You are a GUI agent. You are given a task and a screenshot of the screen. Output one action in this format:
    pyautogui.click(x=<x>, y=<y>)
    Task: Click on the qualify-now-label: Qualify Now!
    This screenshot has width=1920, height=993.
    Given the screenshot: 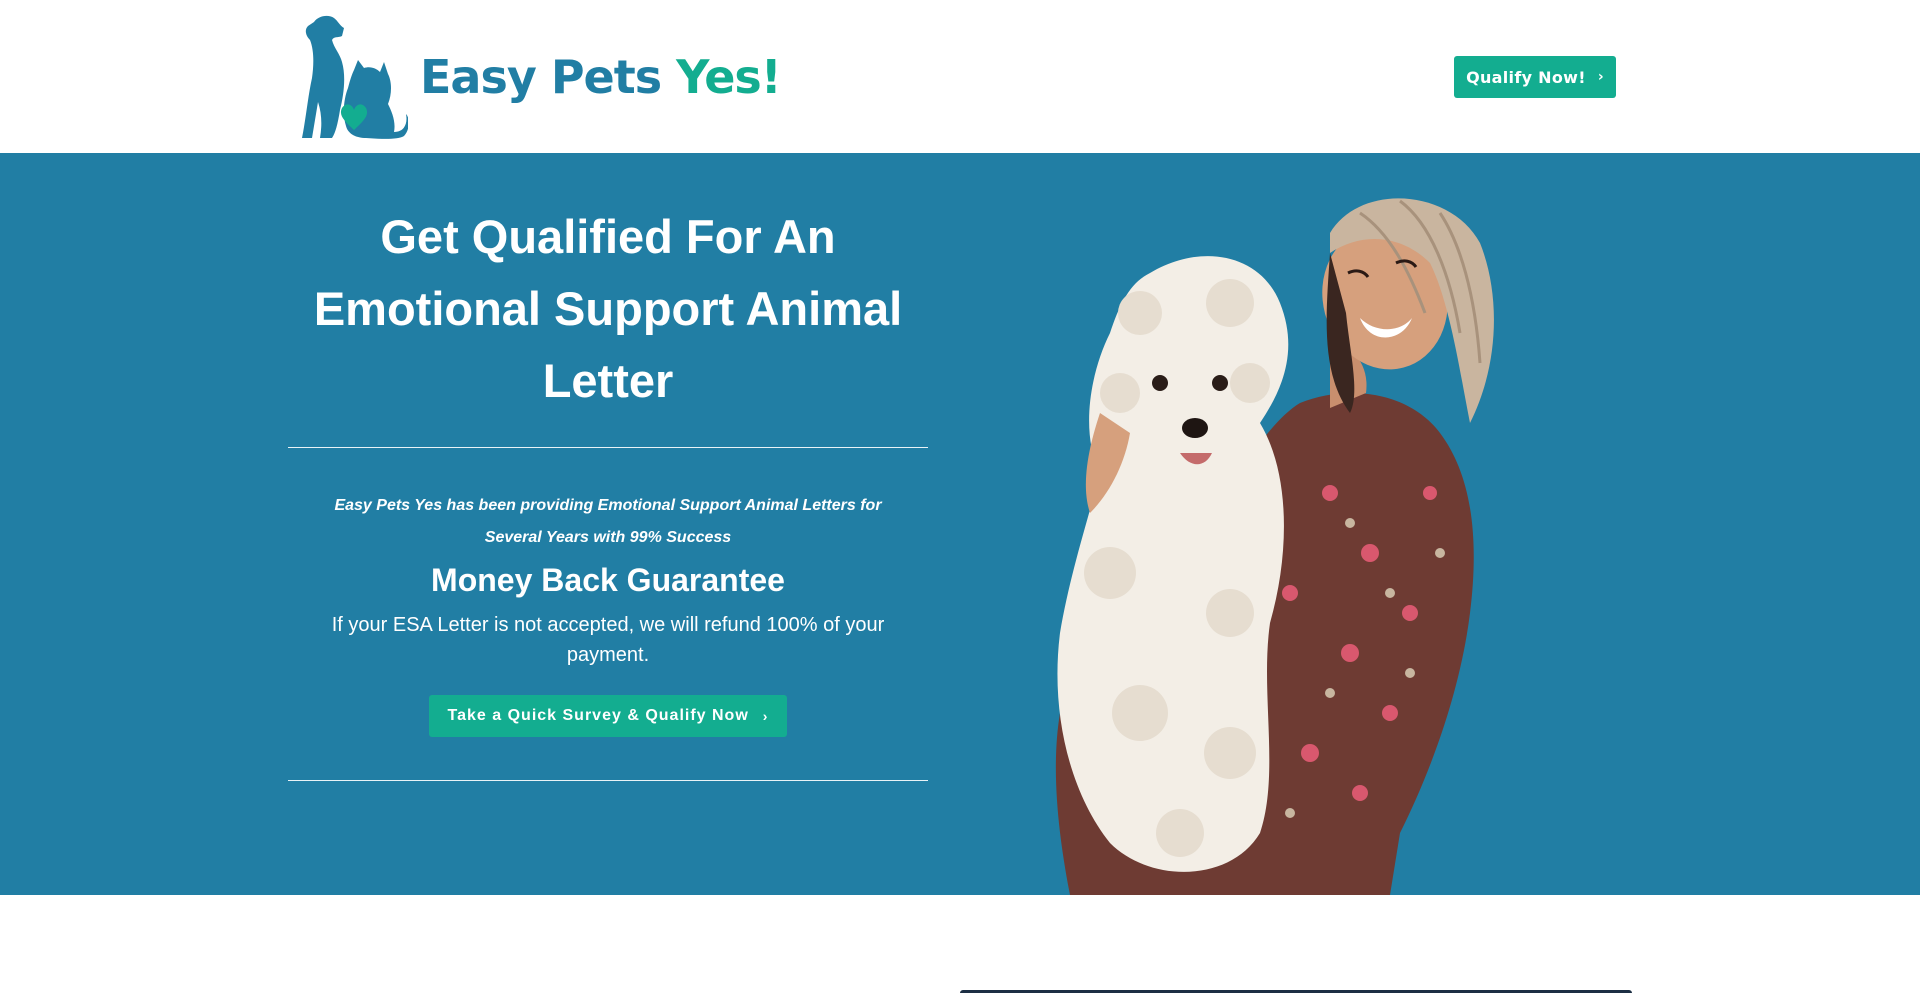 What is the action you would take?
    pyautogui.click(x=1526, y=77)
    